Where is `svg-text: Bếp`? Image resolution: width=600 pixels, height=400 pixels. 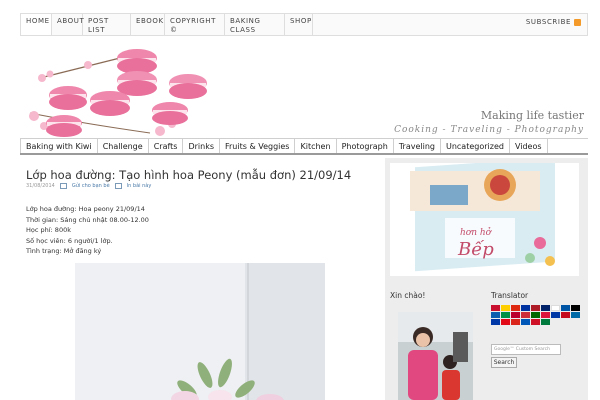
svg-text: Bếp is located at coordinates (475, 249).